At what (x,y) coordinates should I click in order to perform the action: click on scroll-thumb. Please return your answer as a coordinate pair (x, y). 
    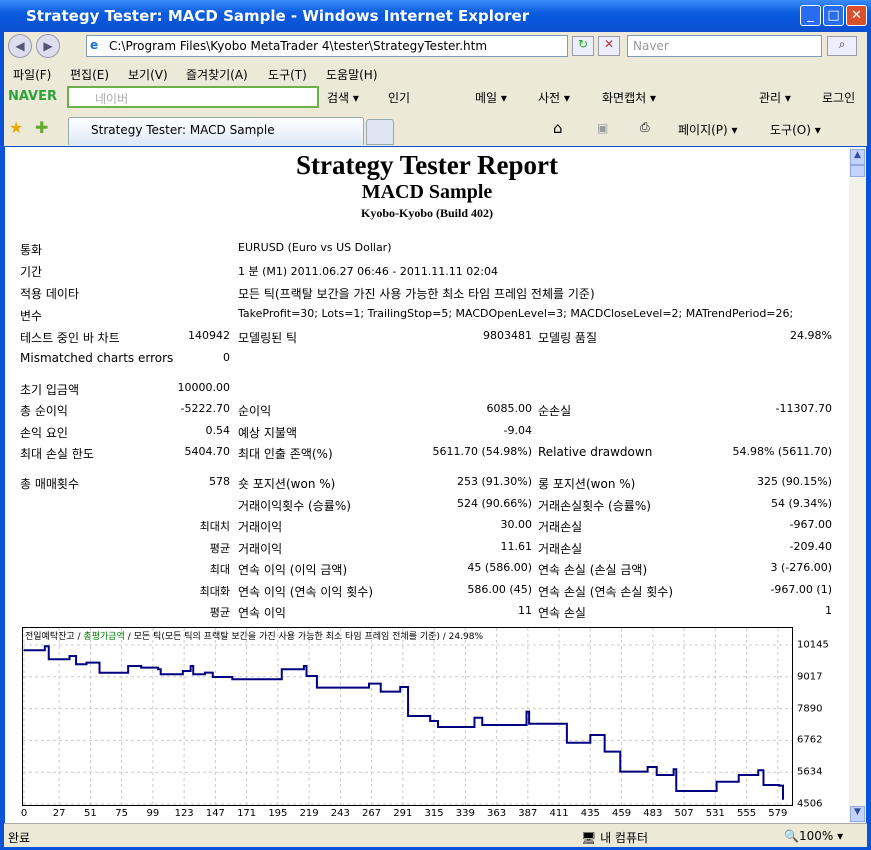
    Looking at the image, I should click on (857, 171).